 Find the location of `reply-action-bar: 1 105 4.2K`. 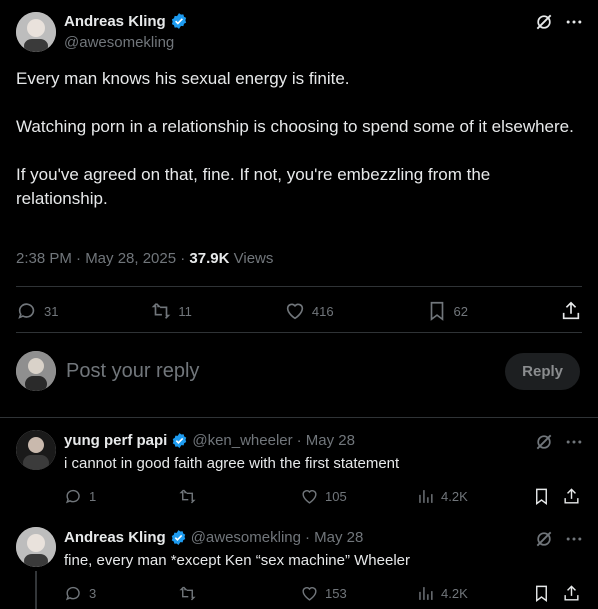

reply-action-bar: 1 105 4.2K is located at coordinates (323, 496).